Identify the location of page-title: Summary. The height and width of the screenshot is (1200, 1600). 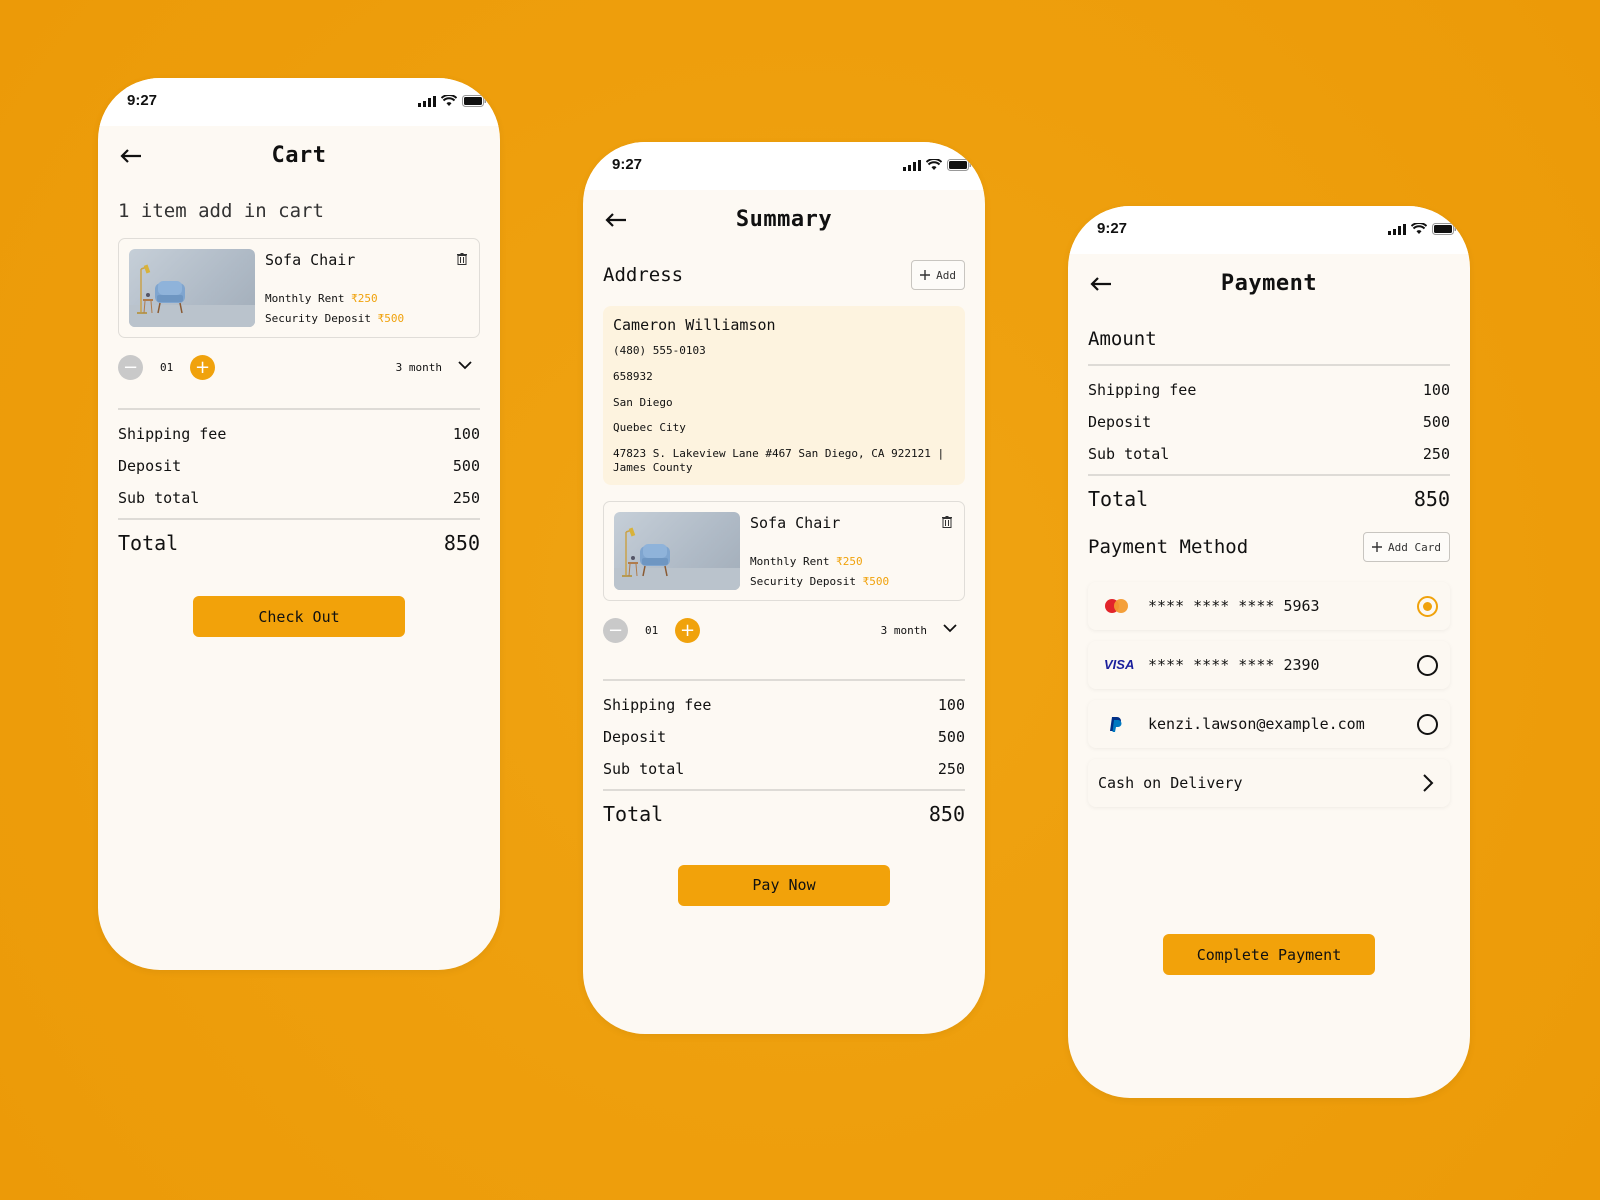
(784, 219).